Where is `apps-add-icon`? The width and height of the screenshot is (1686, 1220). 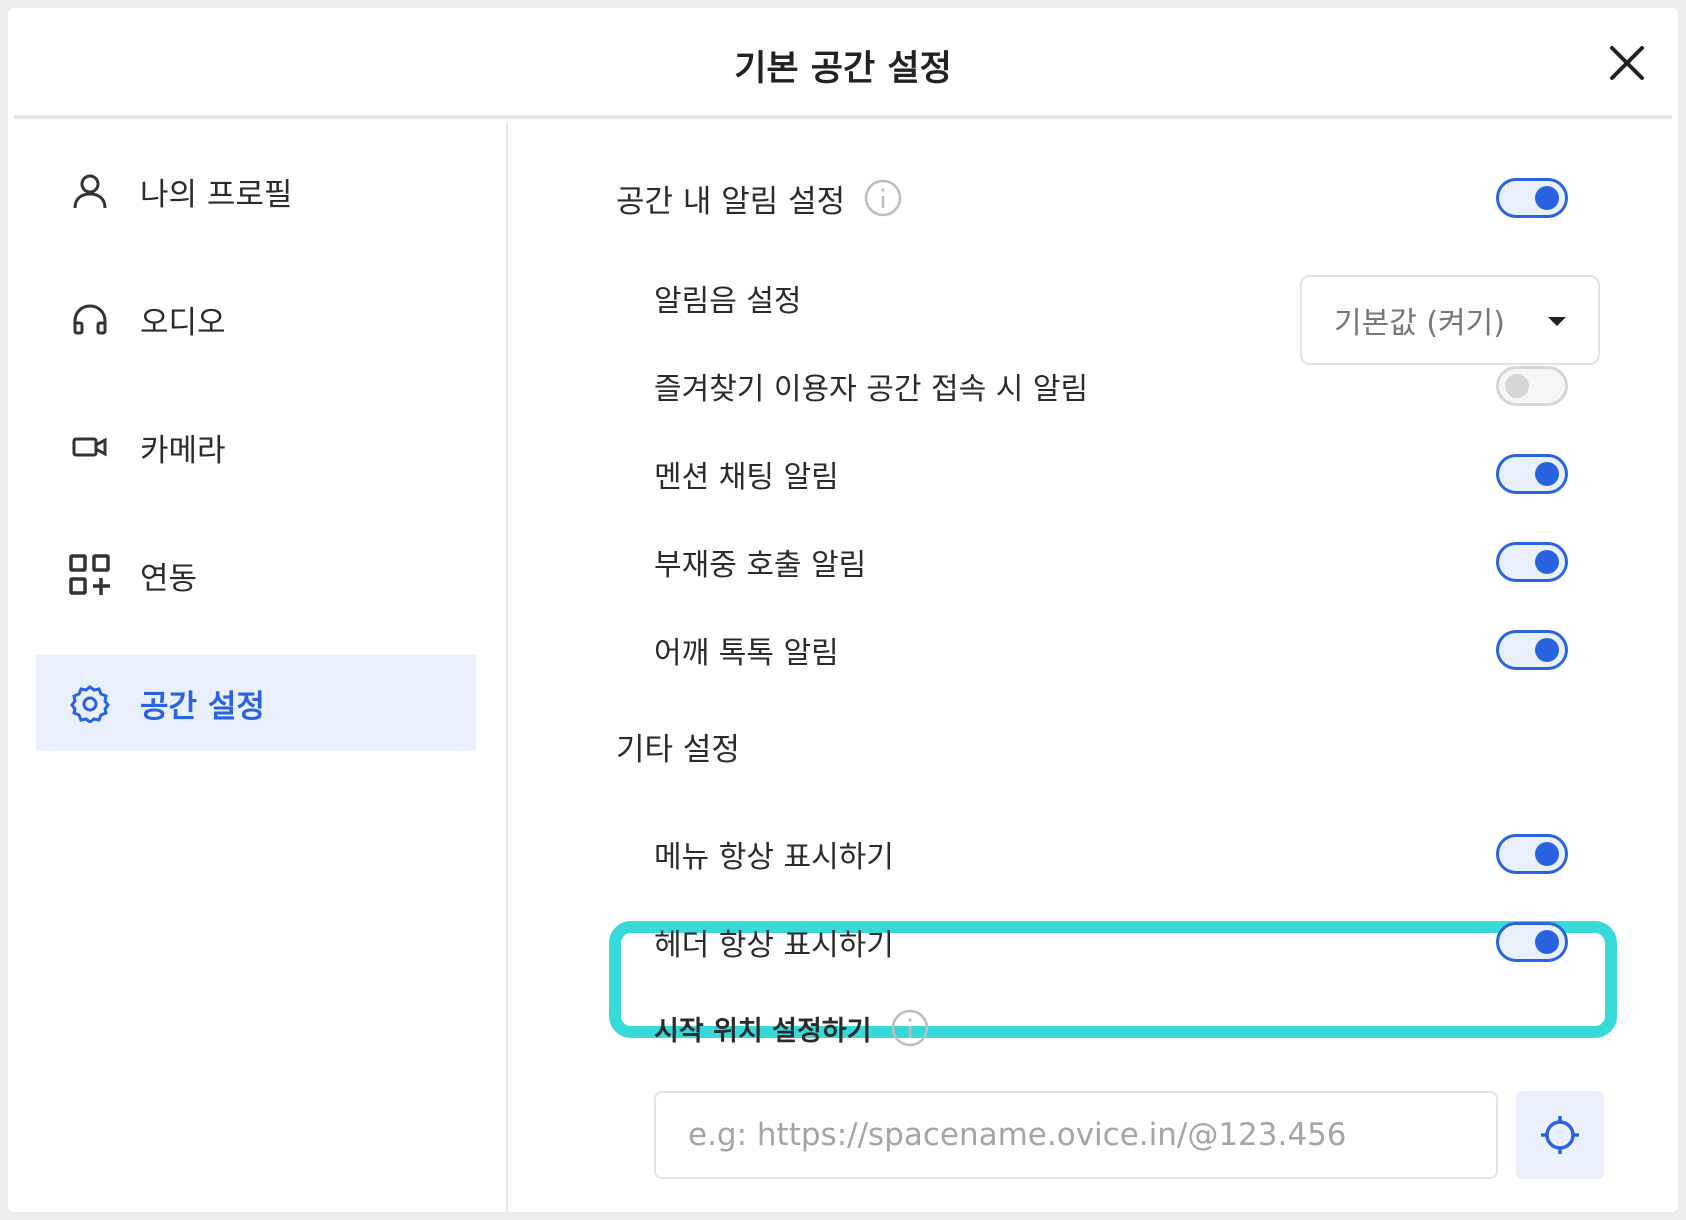 apps-add-icon is located at coordinates (90, 575).